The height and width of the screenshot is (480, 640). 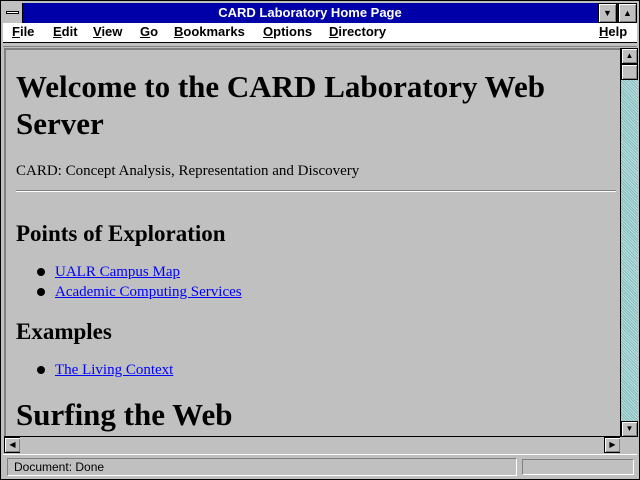 What do you see at coordinates (629, 56) in the screenshot?
I see `scroll-up-button: ▲` at bounding box center [629, 56].